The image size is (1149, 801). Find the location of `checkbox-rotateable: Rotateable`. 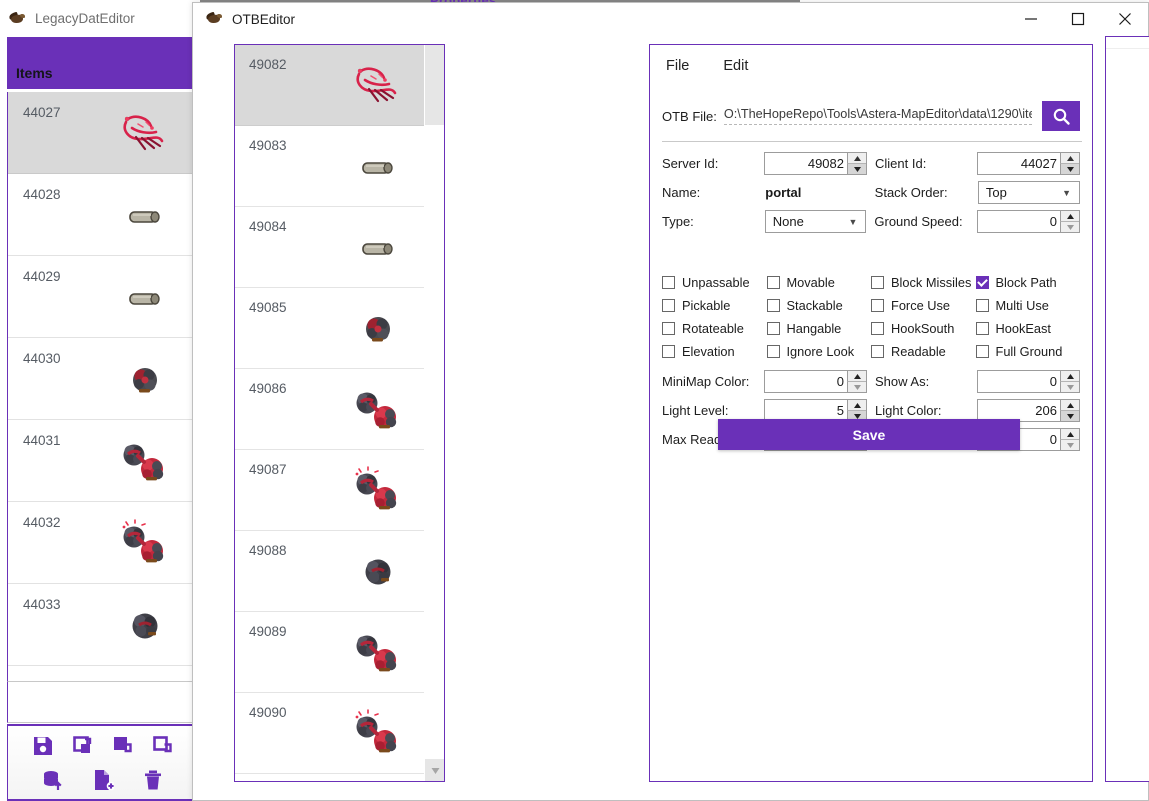

checkbox-rotateable: Rotateable is located at coordinates (714, 328).